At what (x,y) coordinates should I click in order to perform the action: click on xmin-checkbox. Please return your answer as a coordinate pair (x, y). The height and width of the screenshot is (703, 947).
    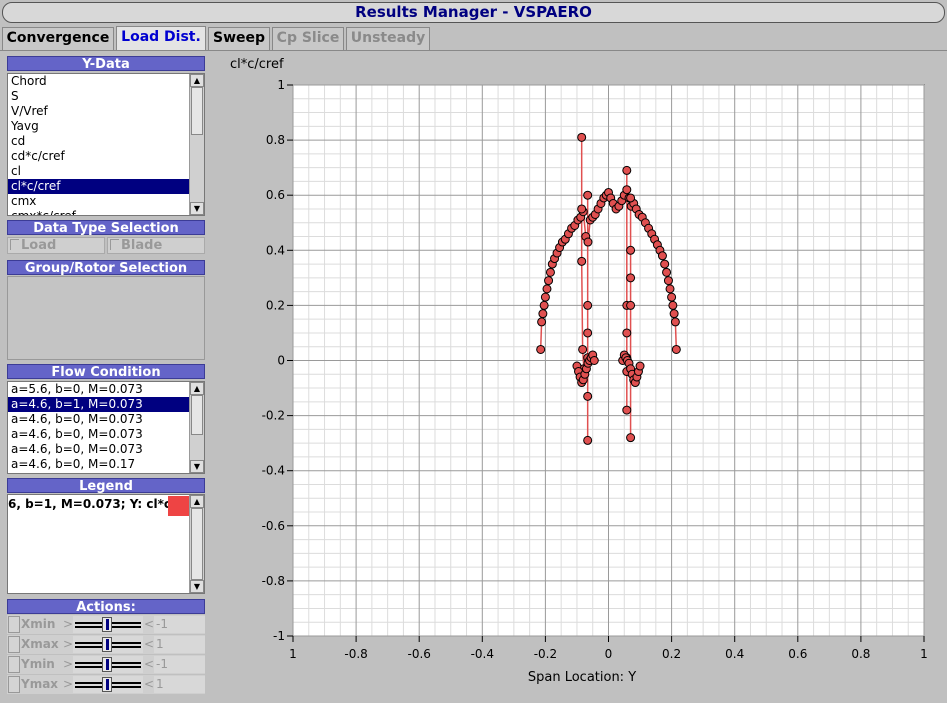
    Looking at the image, I should click on (14, 624).